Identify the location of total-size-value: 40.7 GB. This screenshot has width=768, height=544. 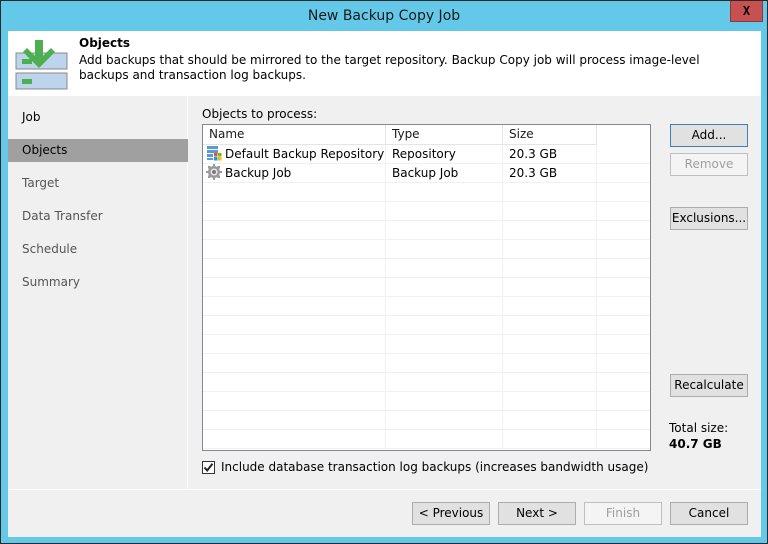
(695, 444).